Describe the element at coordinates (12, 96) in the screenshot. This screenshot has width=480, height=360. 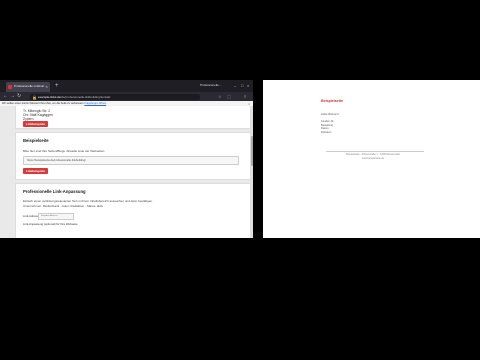
I see `forward-arrow-icon: →` at that location.